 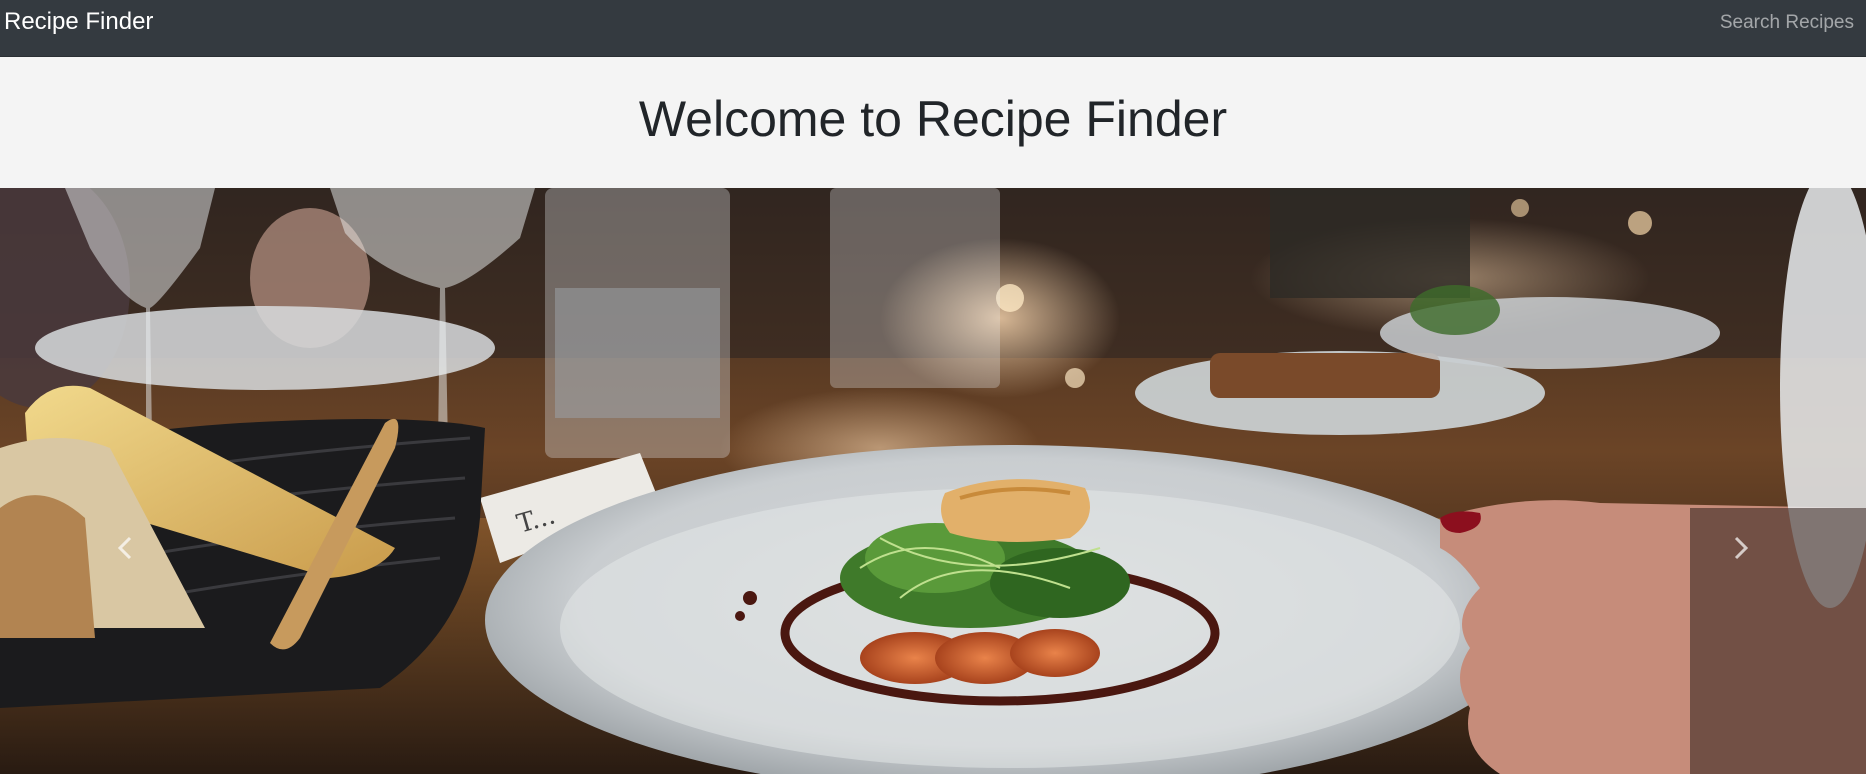 I want to click on brand-link: Recipe Finder, so click(x=78, y=22).